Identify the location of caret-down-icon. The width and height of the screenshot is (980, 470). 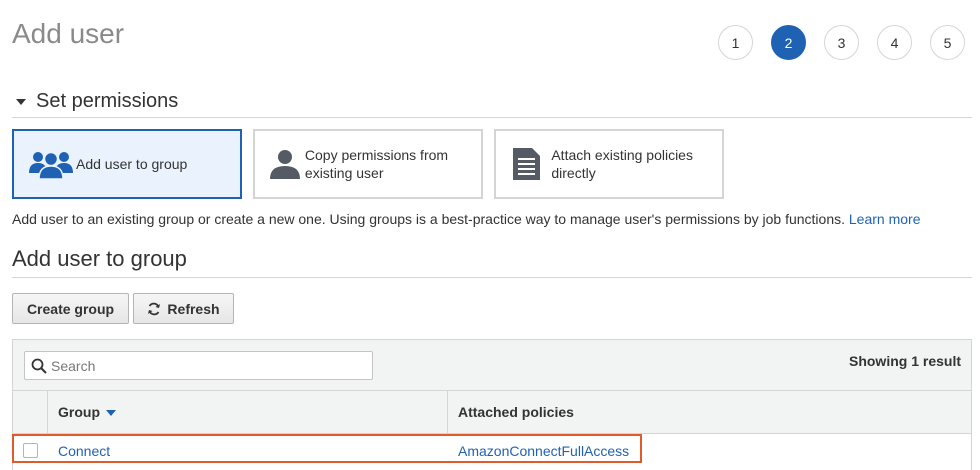
(21, 102).